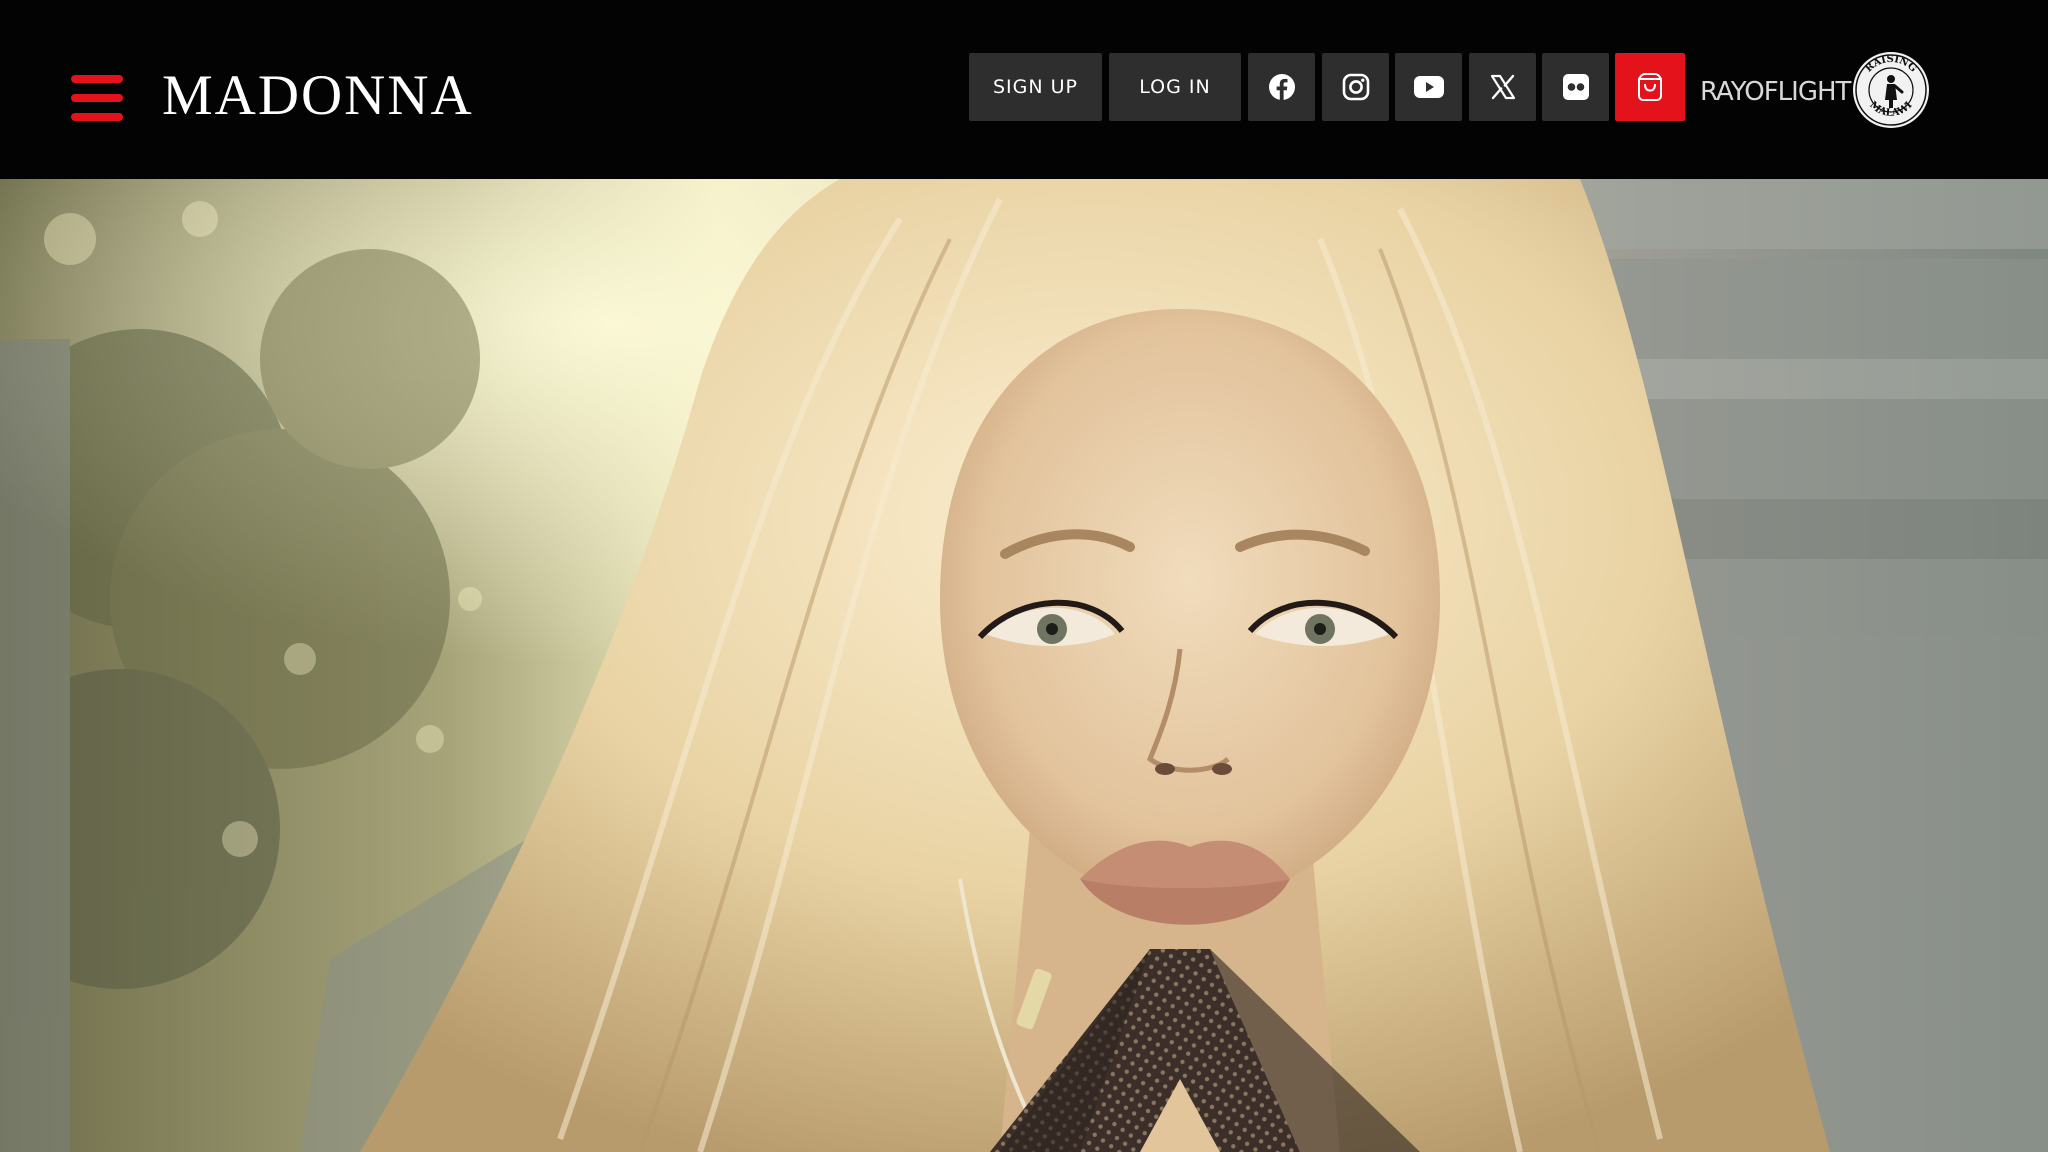 The height and width of the screenshot is (1152, 2048). I want to click on instagram-icon, so click(1355, 87).